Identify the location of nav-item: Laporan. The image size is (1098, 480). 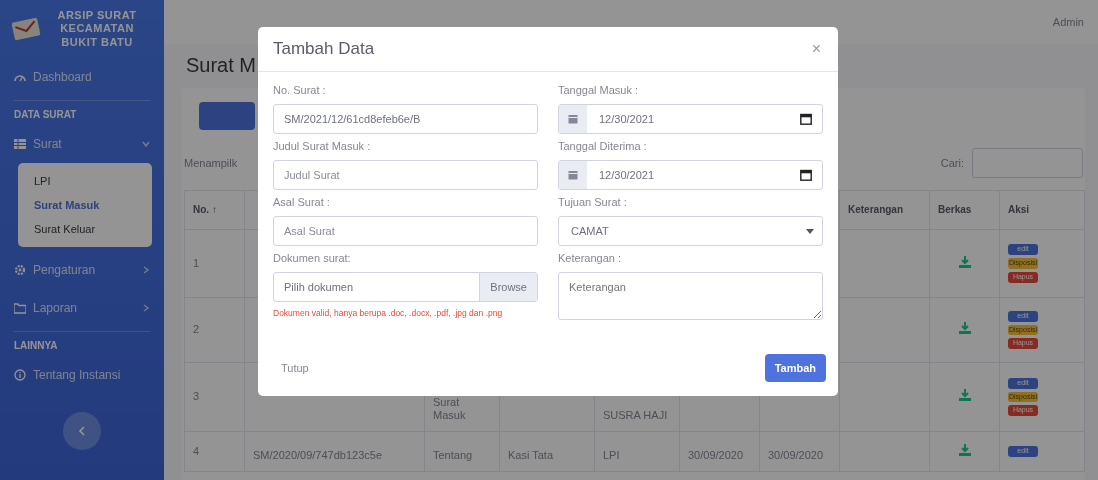
(82, 308).